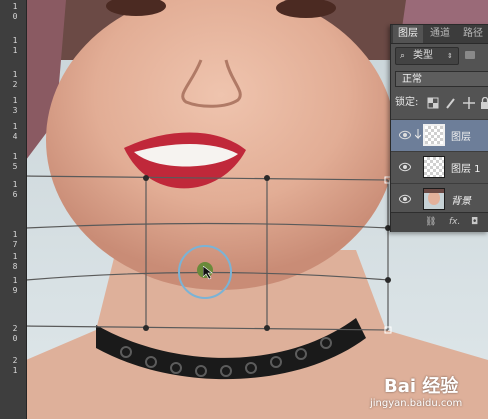  Describe the element at coordinates (421, 386) in the screenshot. I see `watermark-brand: Bai 经验` at that location.